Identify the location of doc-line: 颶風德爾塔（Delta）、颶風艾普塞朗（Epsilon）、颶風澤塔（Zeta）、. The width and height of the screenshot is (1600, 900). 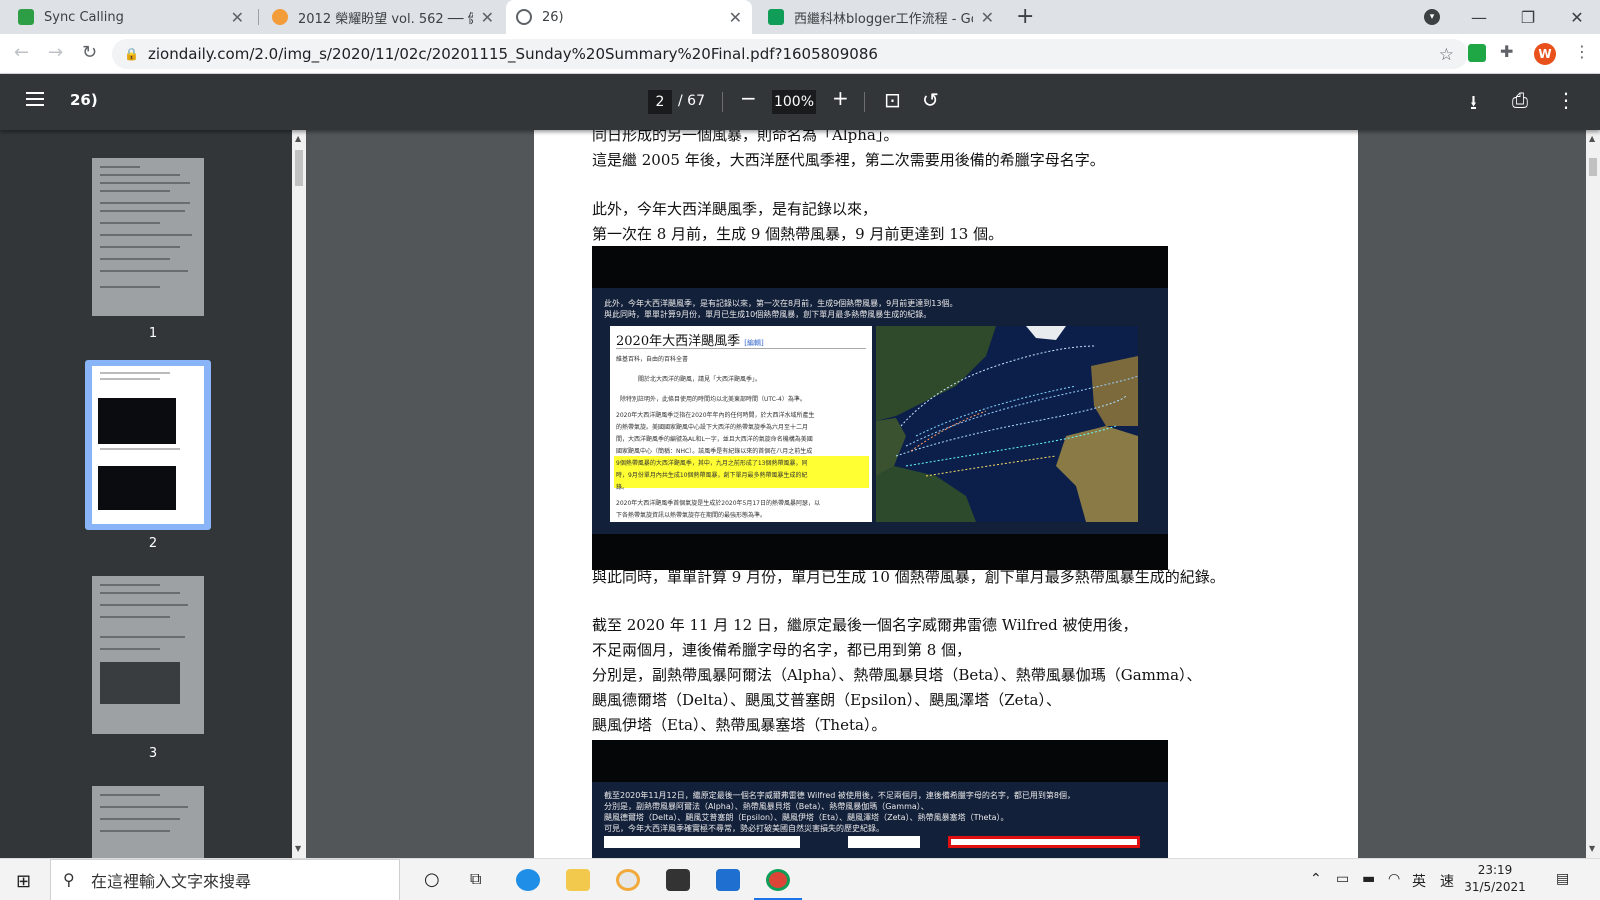
(826, 700).